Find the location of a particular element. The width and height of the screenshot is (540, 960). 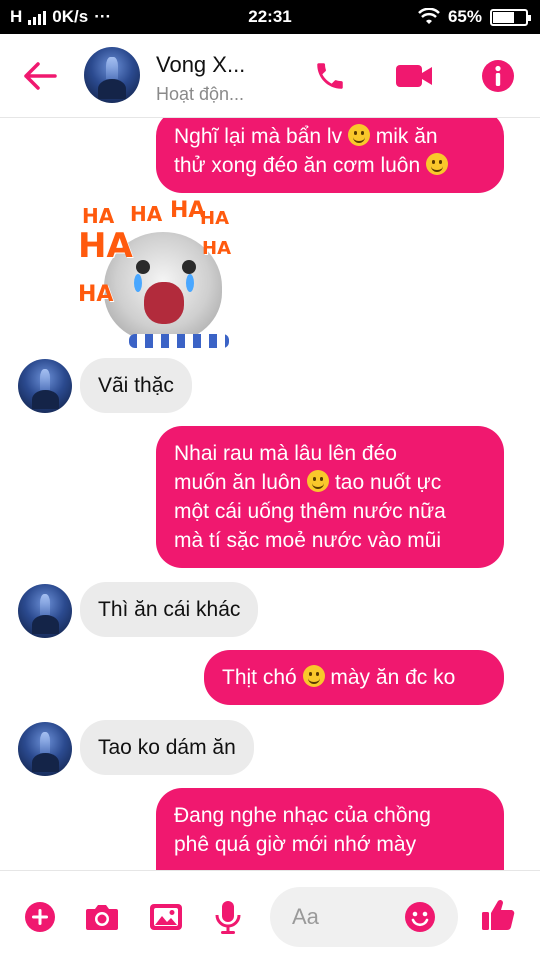

incoming-message: Vãi thặc is located at coordinates (136, 385).